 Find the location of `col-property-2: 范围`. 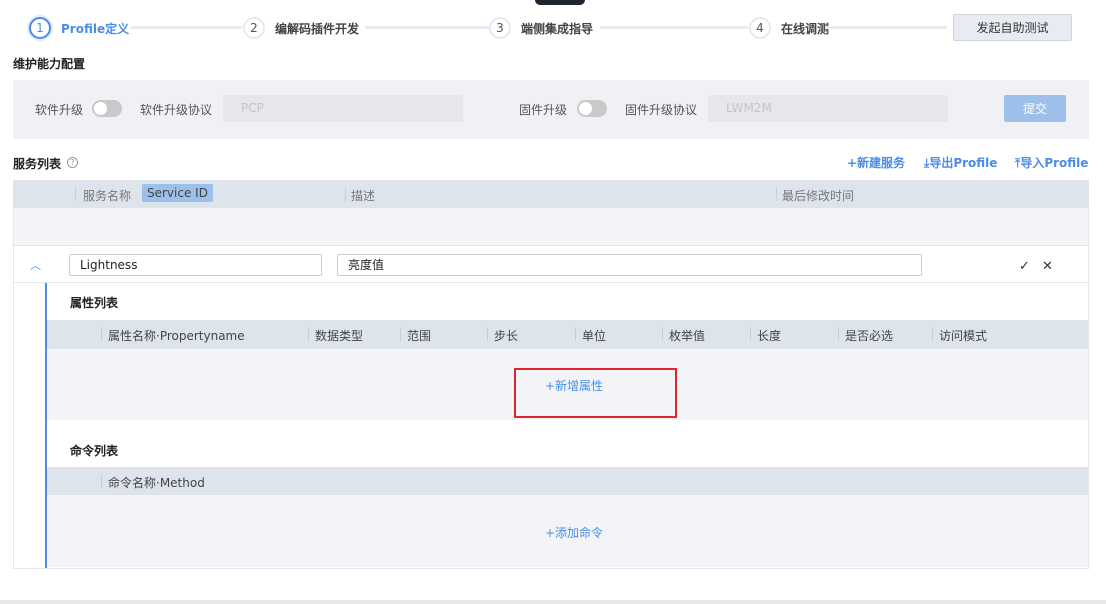

col-property-2: 范围 is located at coordinates (419, 336).